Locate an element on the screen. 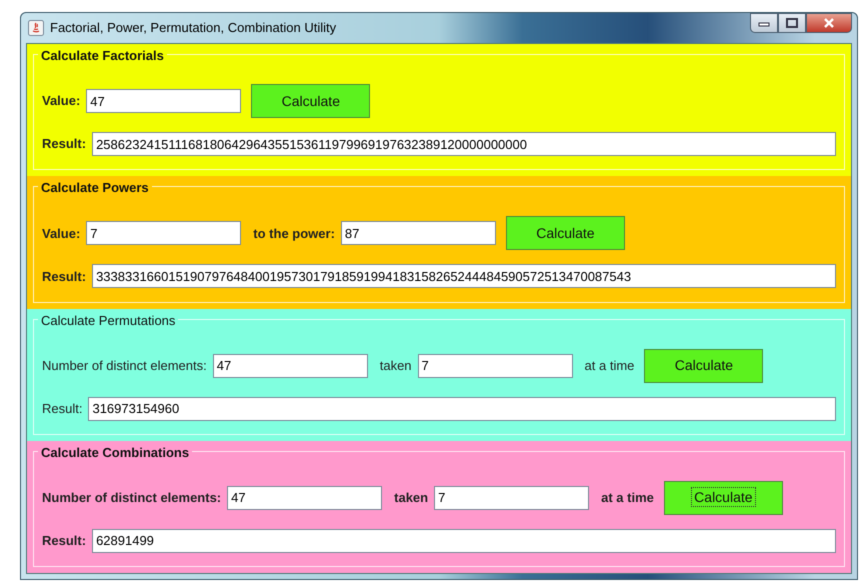  close-icon is located at coordinates (829, 23).